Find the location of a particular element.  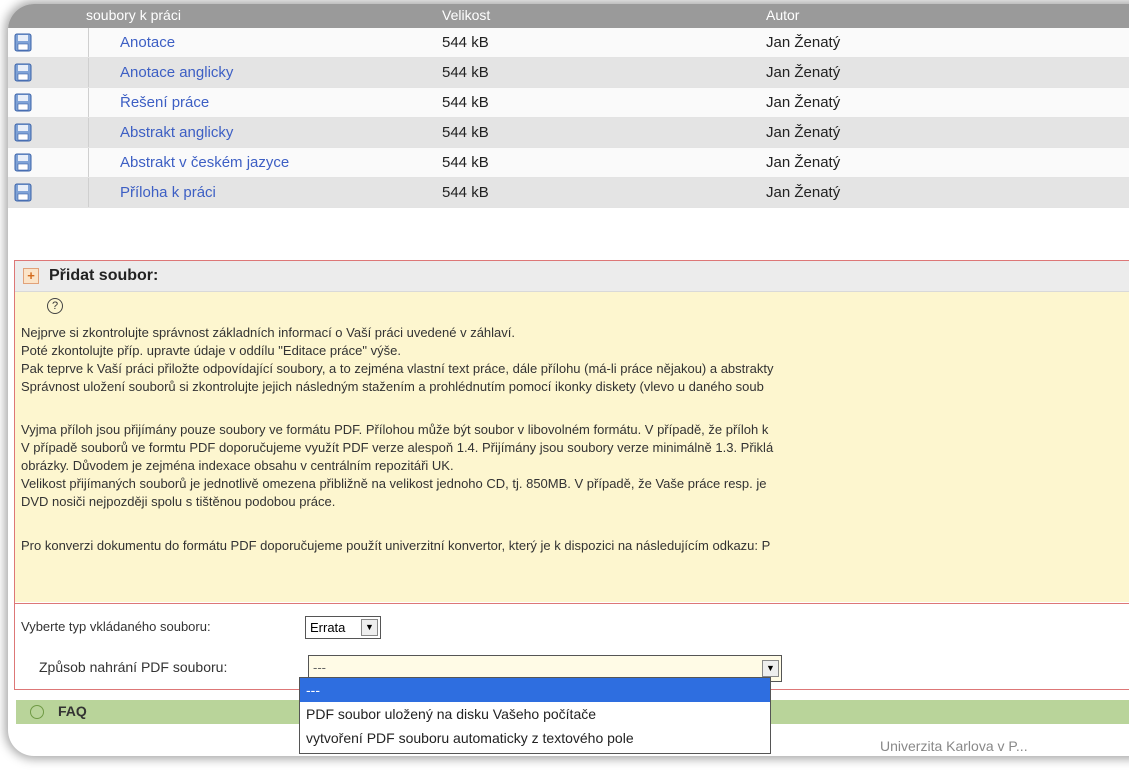

file-link: Příloha k práci is located at coordinates (168, 192).